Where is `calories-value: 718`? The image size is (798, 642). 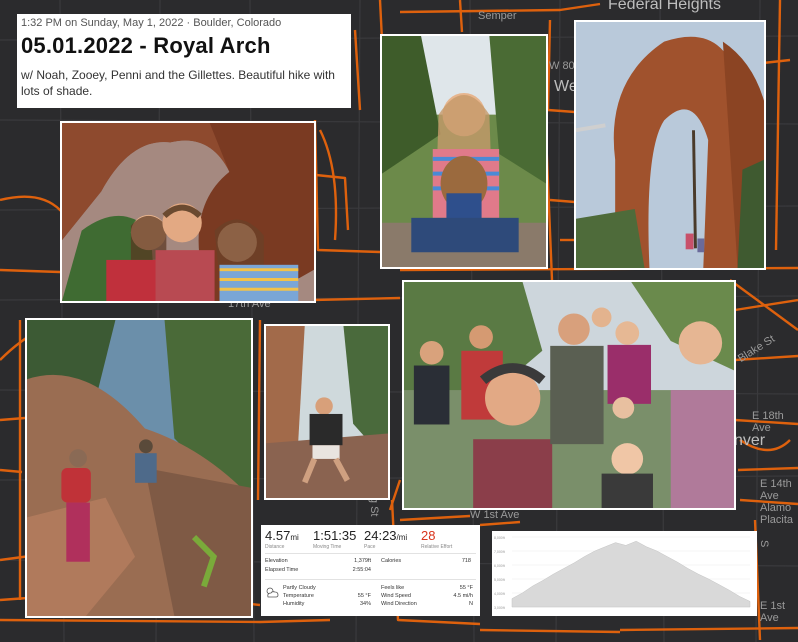
calories-value: 718 is located at coordinates (466, 561).